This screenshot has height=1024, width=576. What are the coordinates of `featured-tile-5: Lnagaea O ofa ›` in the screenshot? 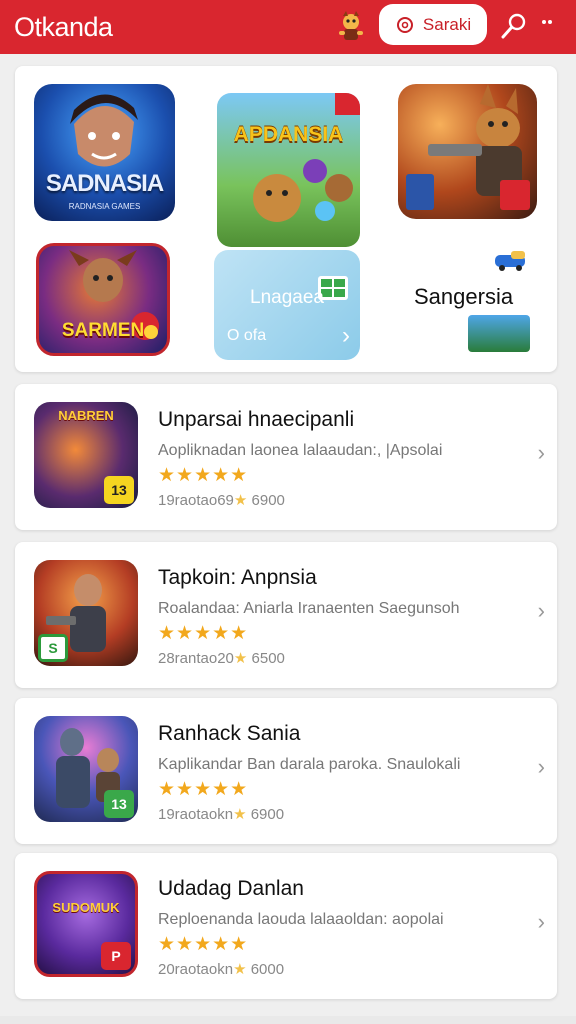 It's located at (287, 305).